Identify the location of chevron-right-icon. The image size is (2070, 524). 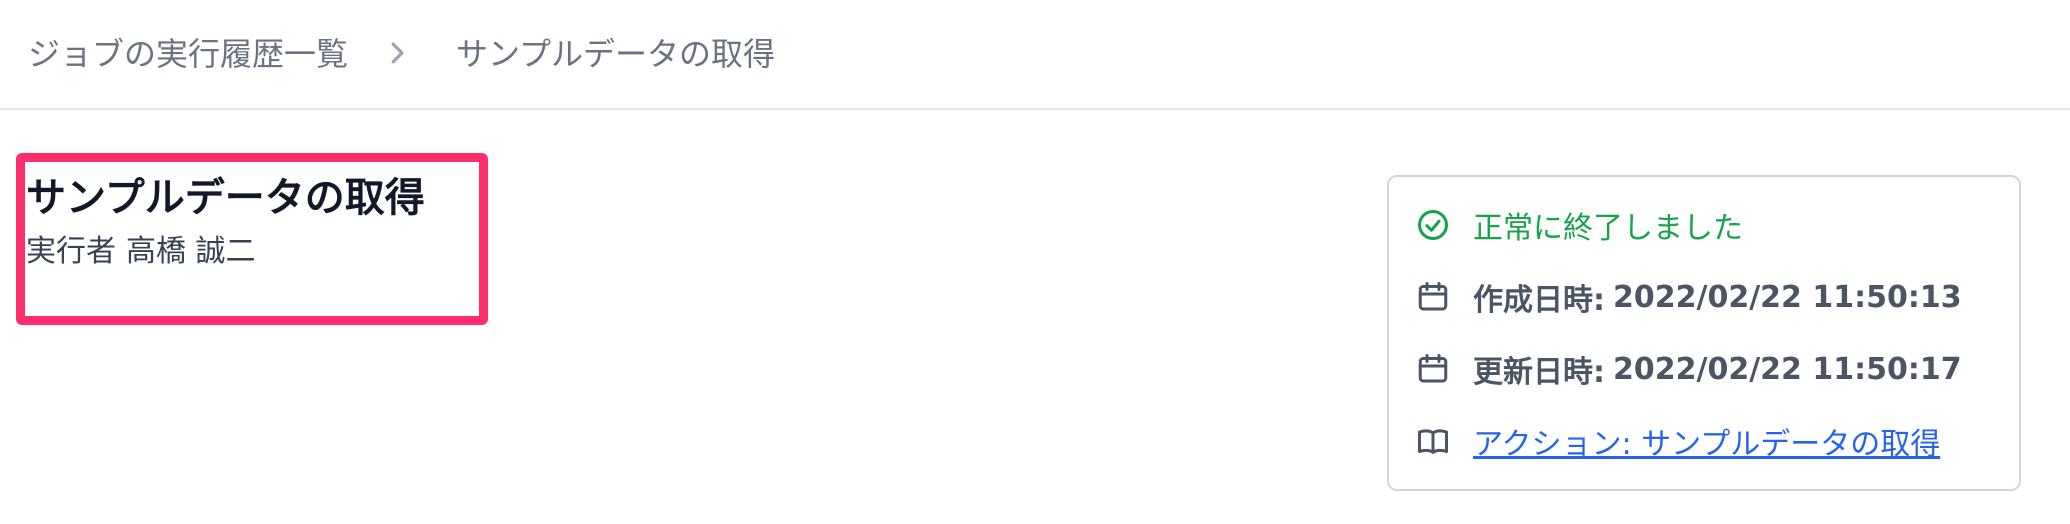
(397, 53).